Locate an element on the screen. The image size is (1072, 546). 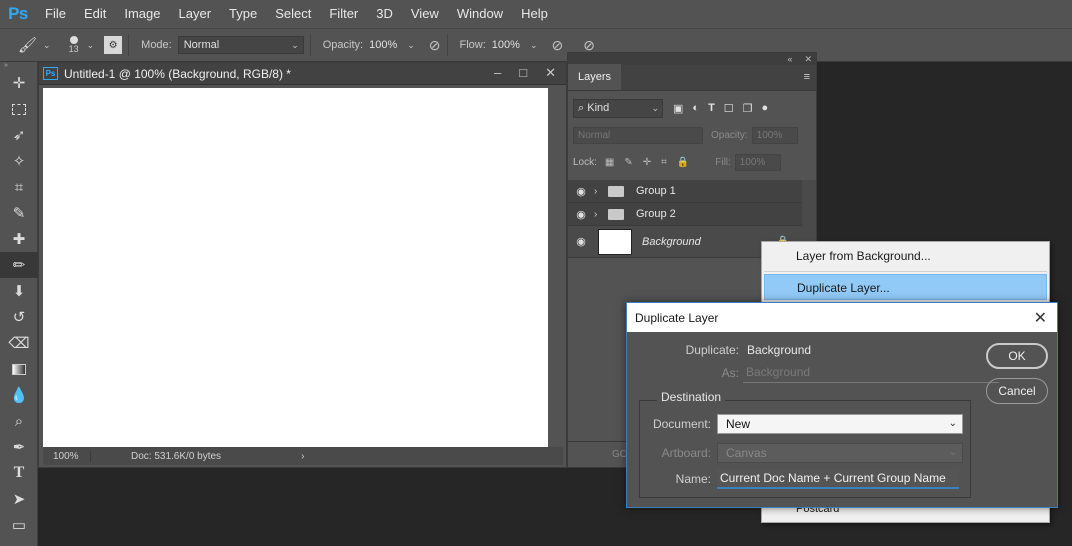
stamp-tool-icon: ⬇ is located at coordinates (19, 291).